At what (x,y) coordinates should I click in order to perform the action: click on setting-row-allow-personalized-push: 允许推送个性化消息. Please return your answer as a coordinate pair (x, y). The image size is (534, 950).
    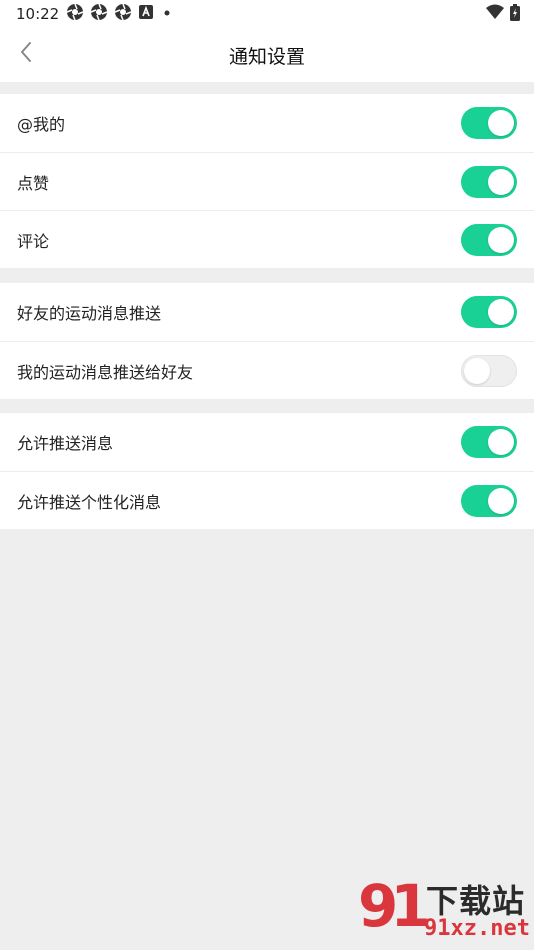
    Looking at the image, I should click on (267, 500).